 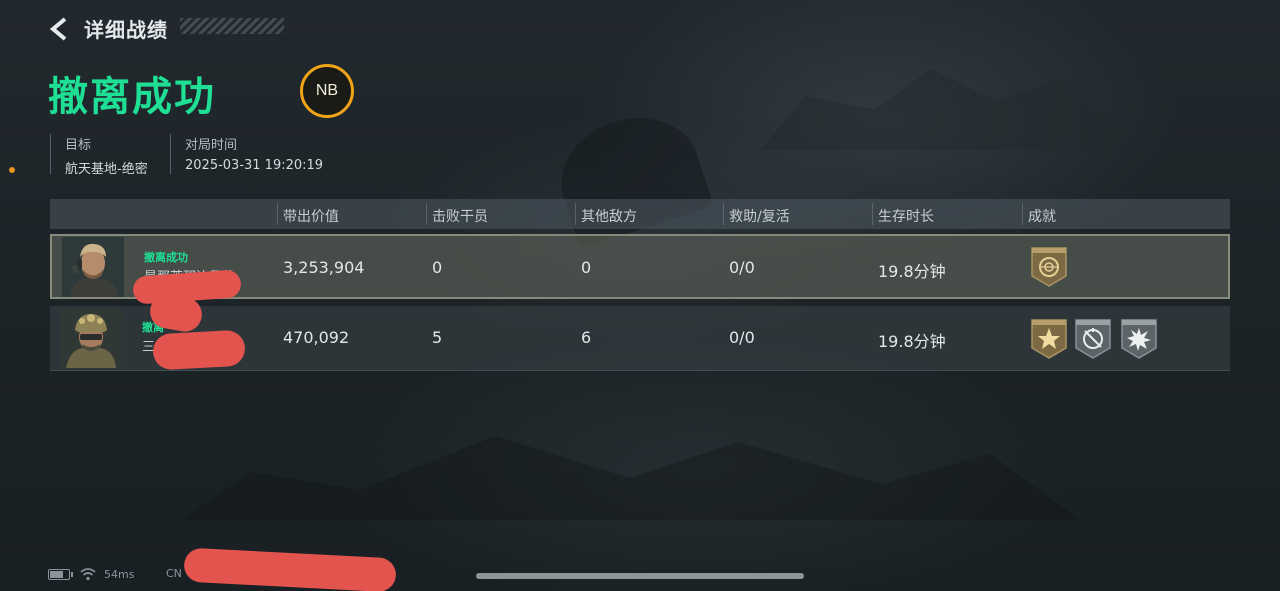 What do you see at coordinates (99, 155) in the screenshot?
I see `target-info: 目标 航天基地-绝密` at bounding box center [99, 155].